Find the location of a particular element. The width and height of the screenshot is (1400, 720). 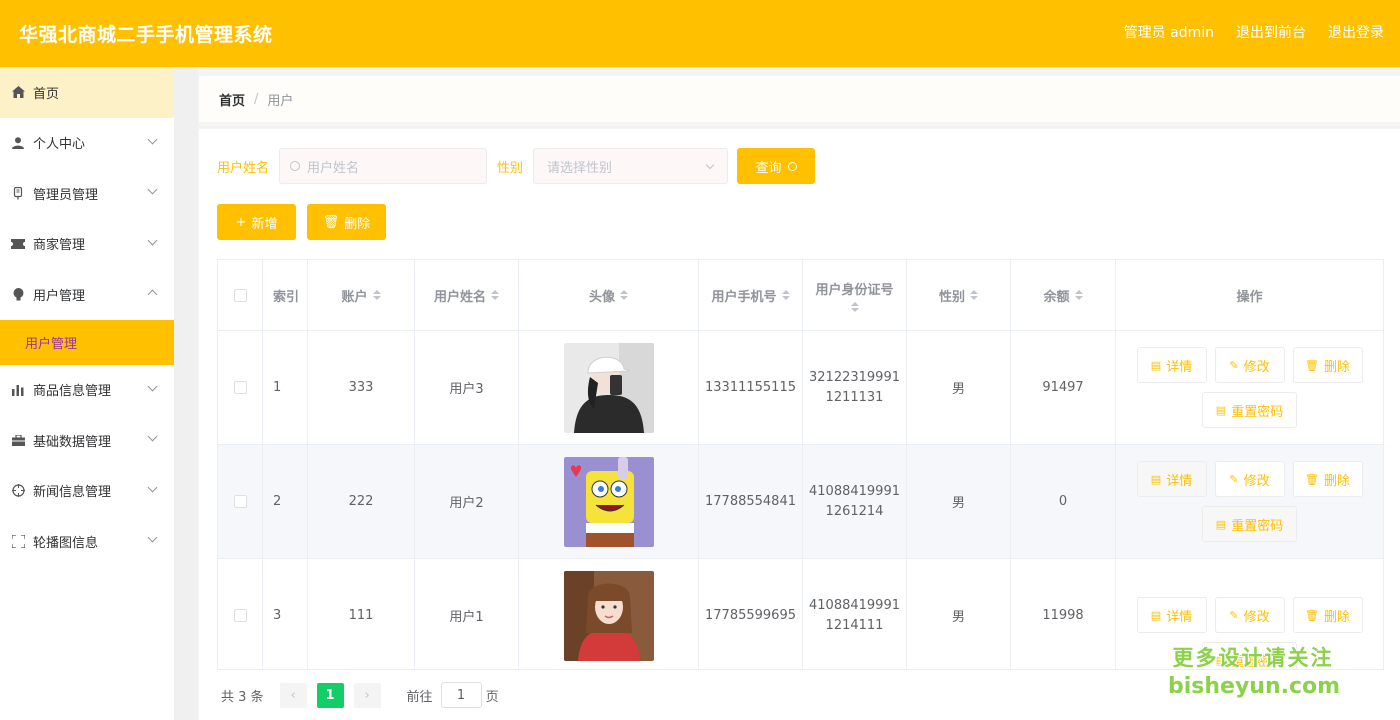

sidebar-item-home: 首页 is located at coordinates (87, 92).